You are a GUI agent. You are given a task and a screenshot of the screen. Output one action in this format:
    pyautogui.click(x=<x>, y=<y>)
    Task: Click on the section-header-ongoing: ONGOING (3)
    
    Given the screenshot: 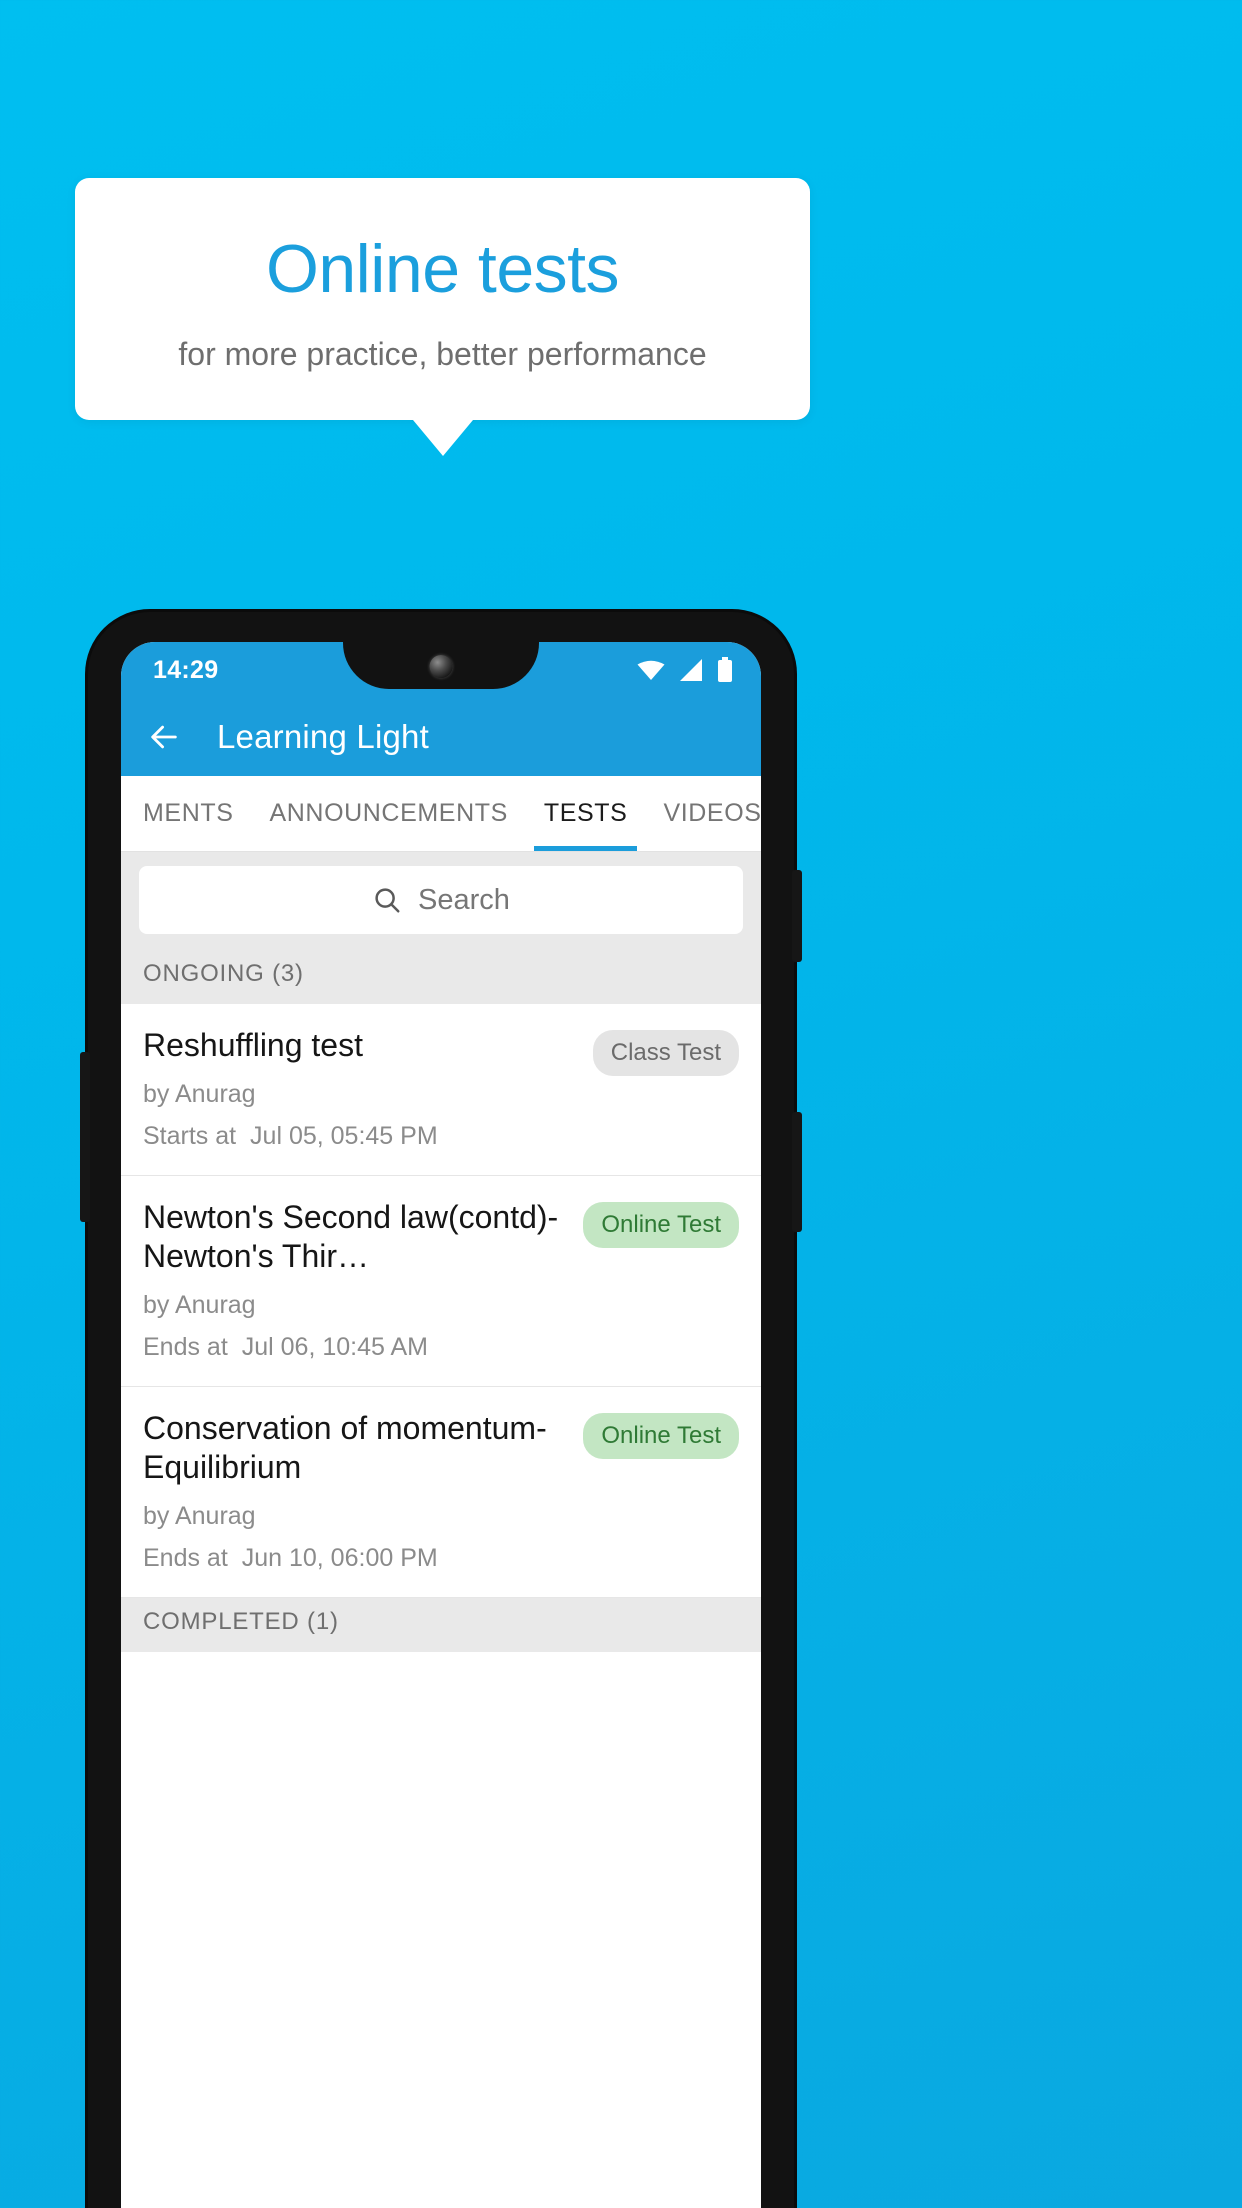 What is the action you would take?
    pyautogui.click(x=441, y=977)
    